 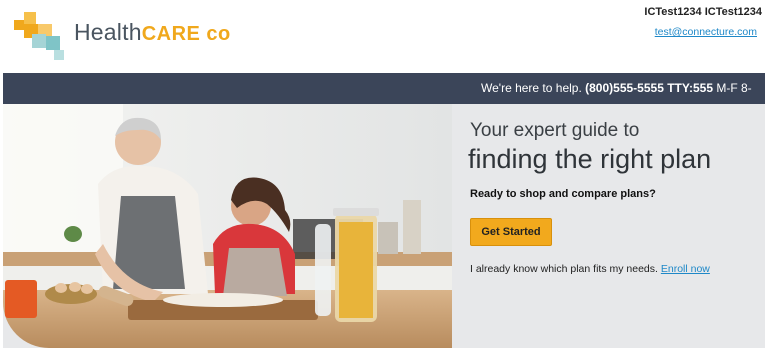 What do you see at coordinates (563, 194) in the screenshot?
I see `hero-question: Ready to shop and compare plans?` at bounding box center [563, 194].